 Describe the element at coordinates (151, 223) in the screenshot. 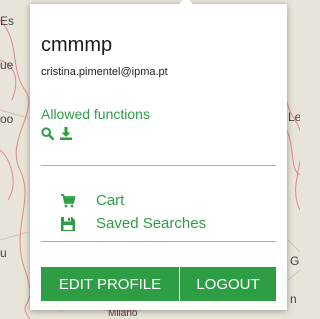

I see `saved-searches-label: Saved Searches` at that location.